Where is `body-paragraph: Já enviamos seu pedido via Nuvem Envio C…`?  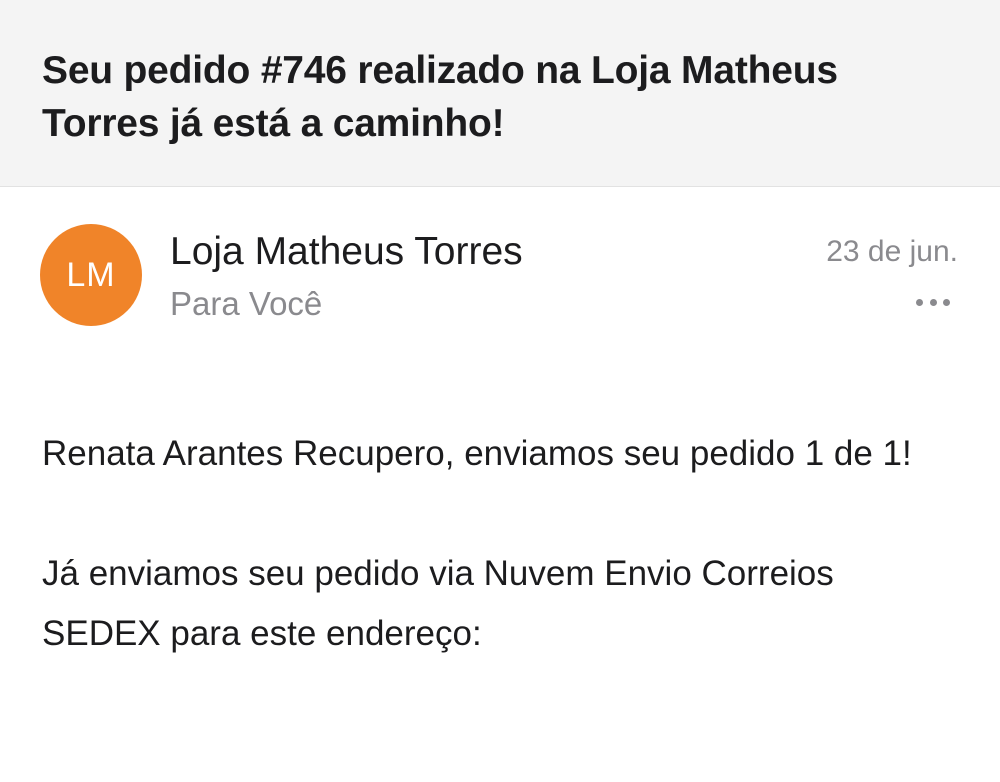
body-paragraph: Já enviamos seu pedido via Nuvem Envio C… is located at coordinates (438, 603).